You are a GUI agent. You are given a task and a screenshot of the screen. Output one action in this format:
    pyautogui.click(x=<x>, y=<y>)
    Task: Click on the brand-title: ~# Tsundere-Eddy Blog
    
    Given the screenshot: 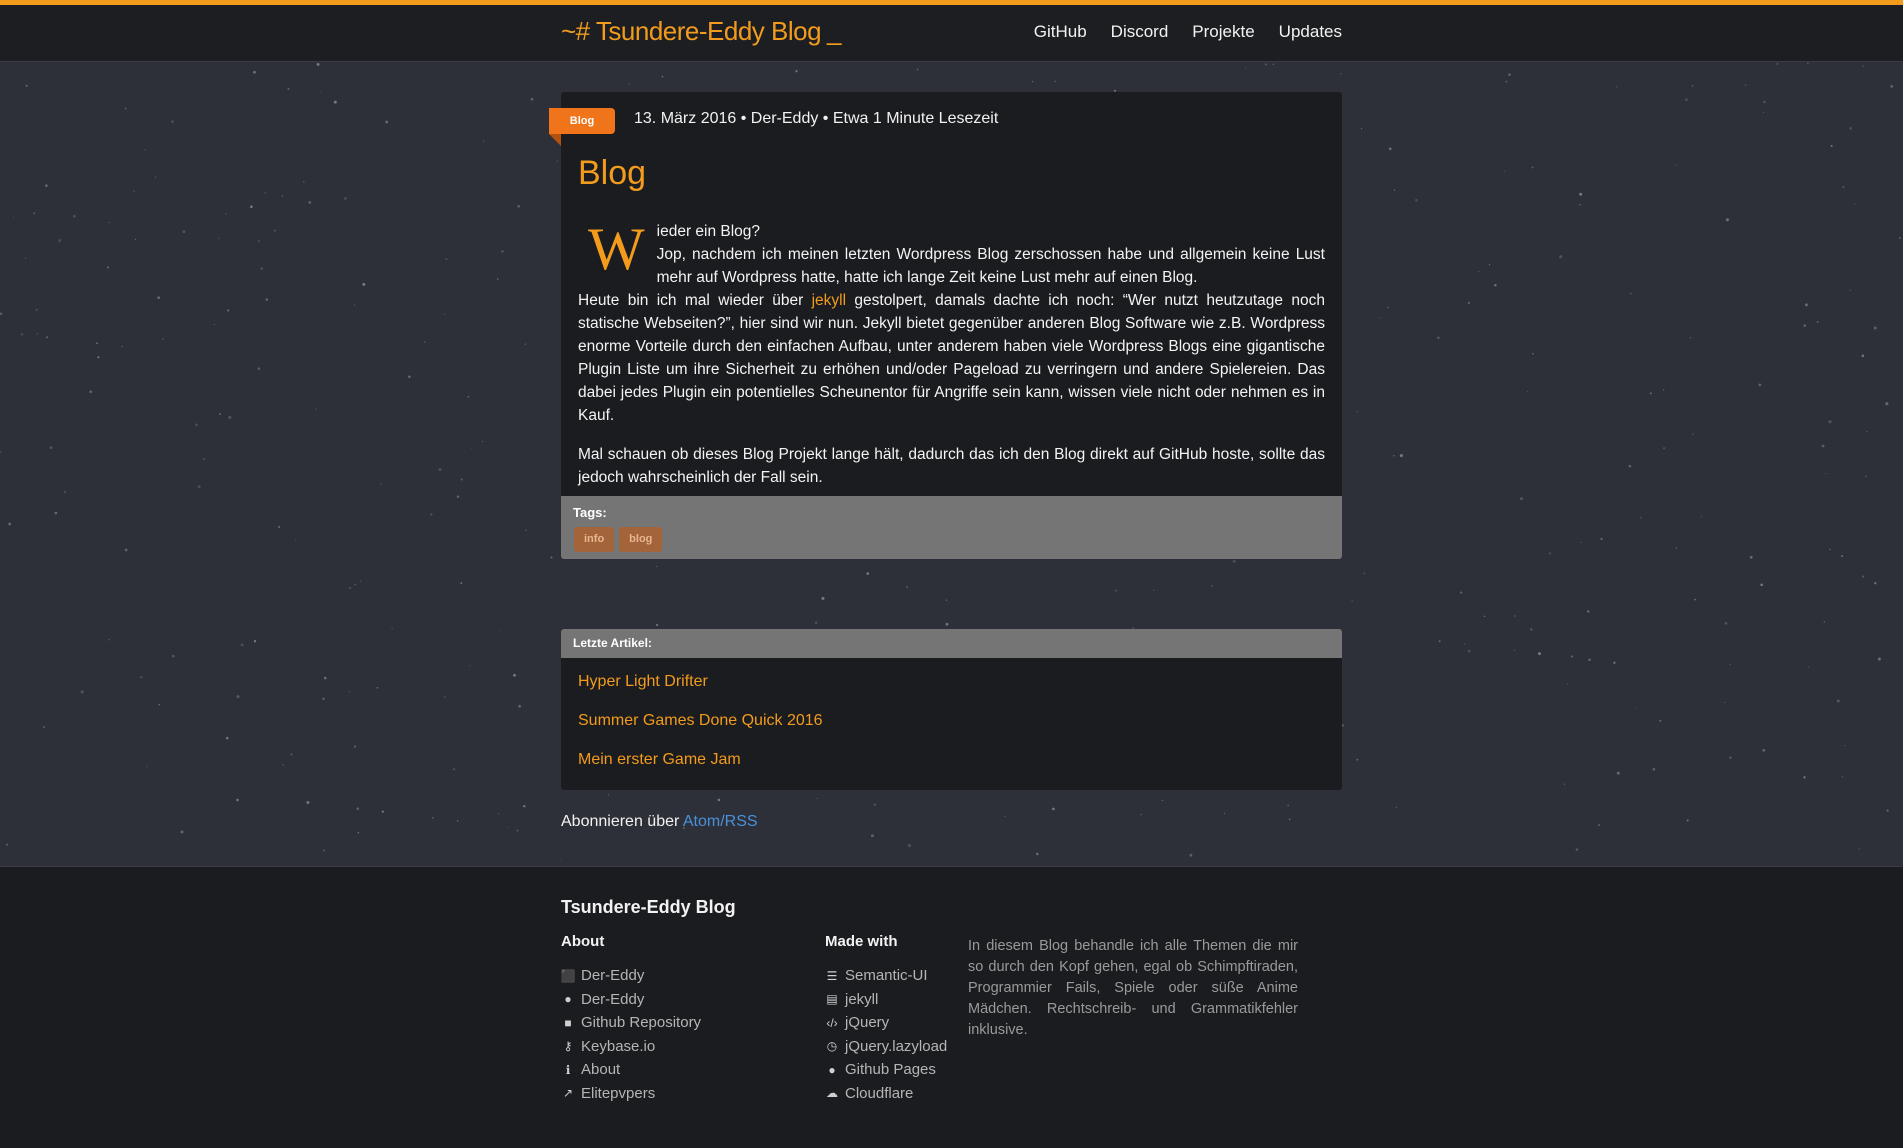 What is the action you would take?
    pyautogui.click(x=691, y=31)
    